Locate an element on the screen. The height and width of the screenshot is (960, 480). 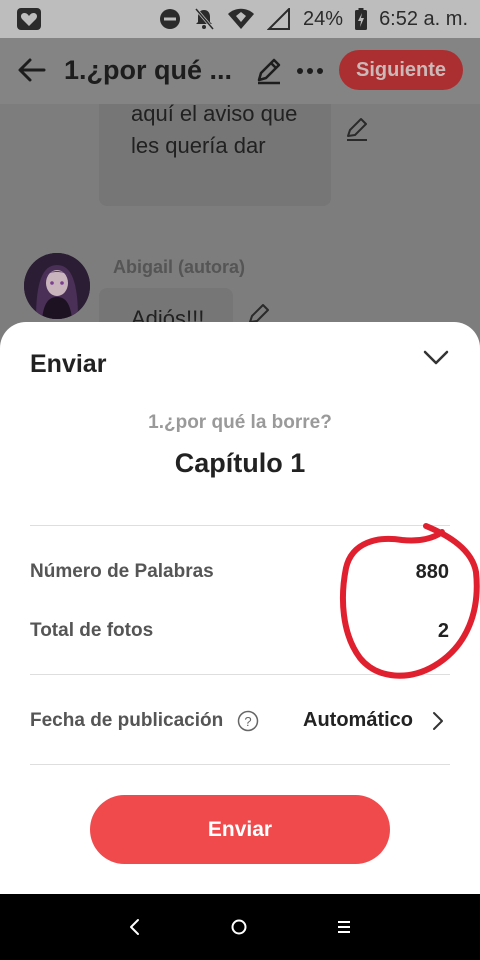
status-bar: 24% 6:52 a. m. is located at coordinates (240, 19).